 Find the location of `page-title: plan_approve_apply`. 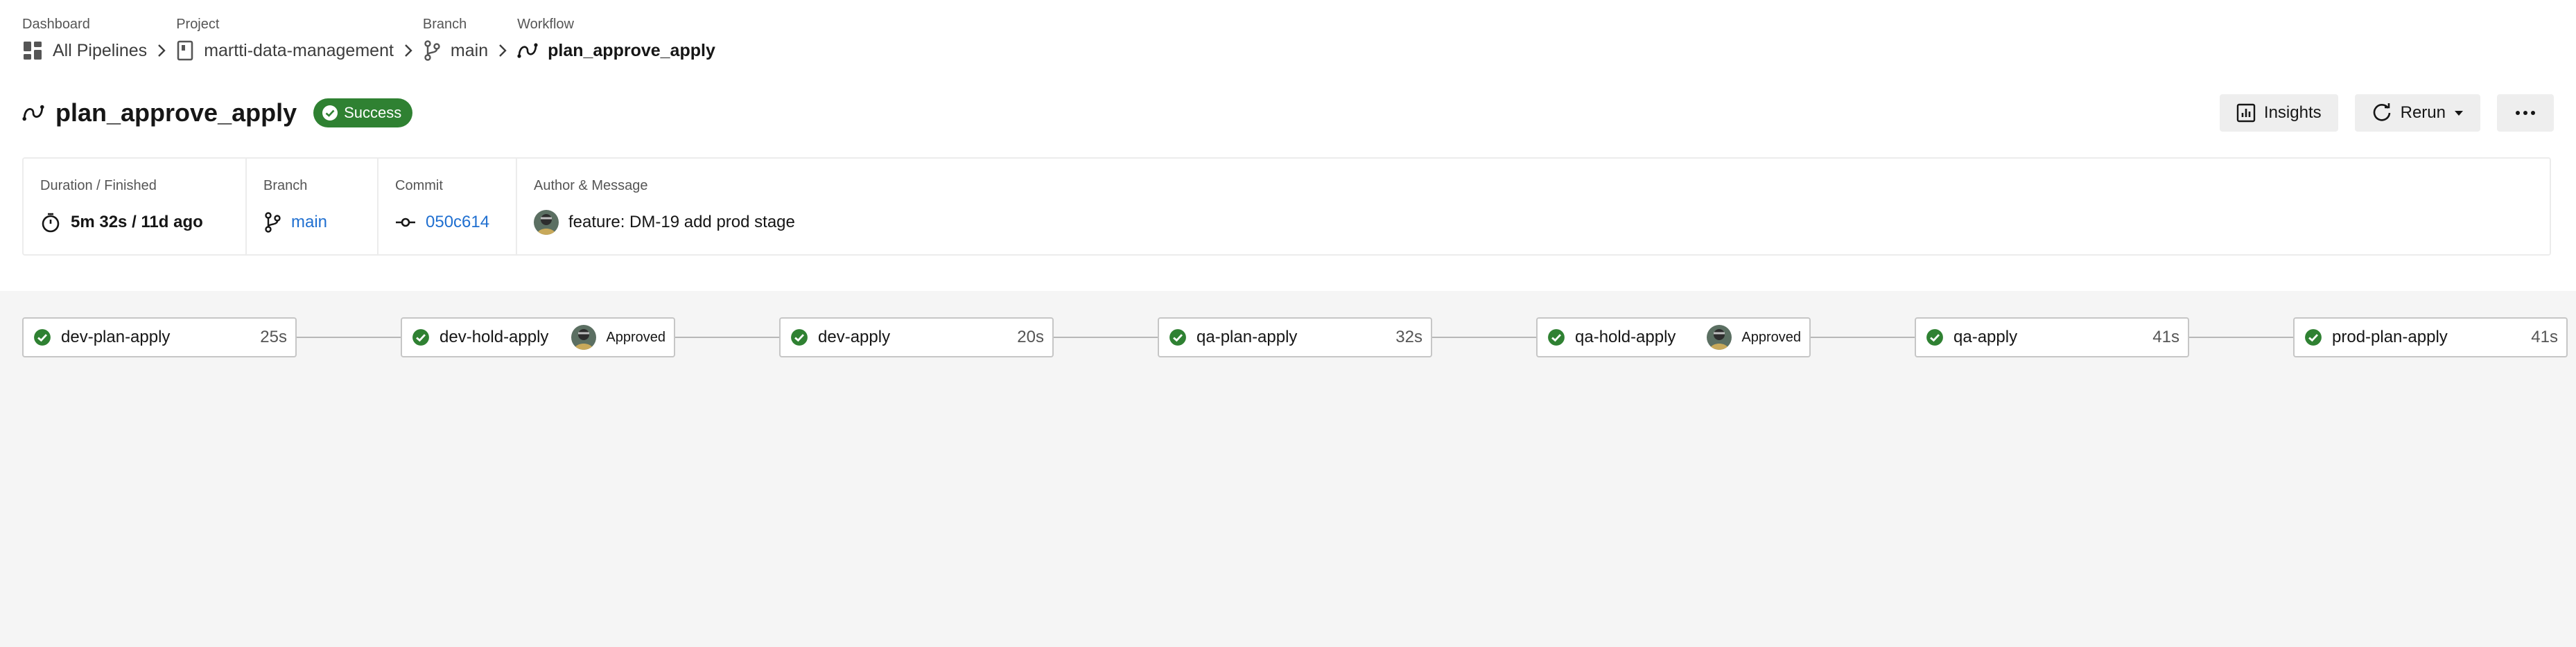

page-title: plan_approve_apply is located at coordinates (176, 112).